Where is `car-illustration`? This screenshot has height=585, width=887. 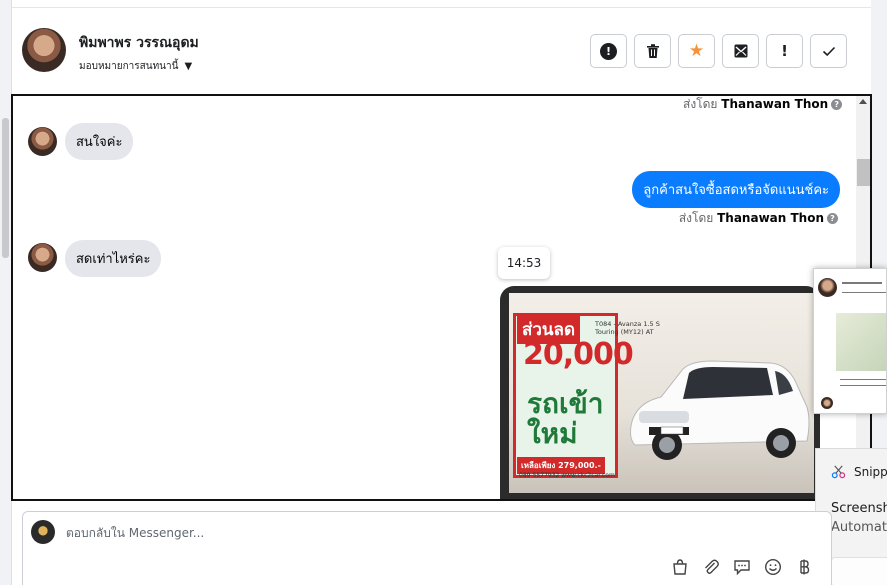 car-illustration is located at coordinates (720, 410).